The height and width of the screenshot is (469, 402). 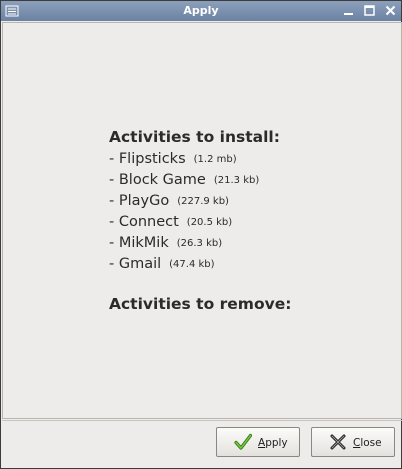 What do you see at coordinates (236, 180) in the screenshot?
I see `activity-size: (21.3 kb)` at bounding box center [236, 180].